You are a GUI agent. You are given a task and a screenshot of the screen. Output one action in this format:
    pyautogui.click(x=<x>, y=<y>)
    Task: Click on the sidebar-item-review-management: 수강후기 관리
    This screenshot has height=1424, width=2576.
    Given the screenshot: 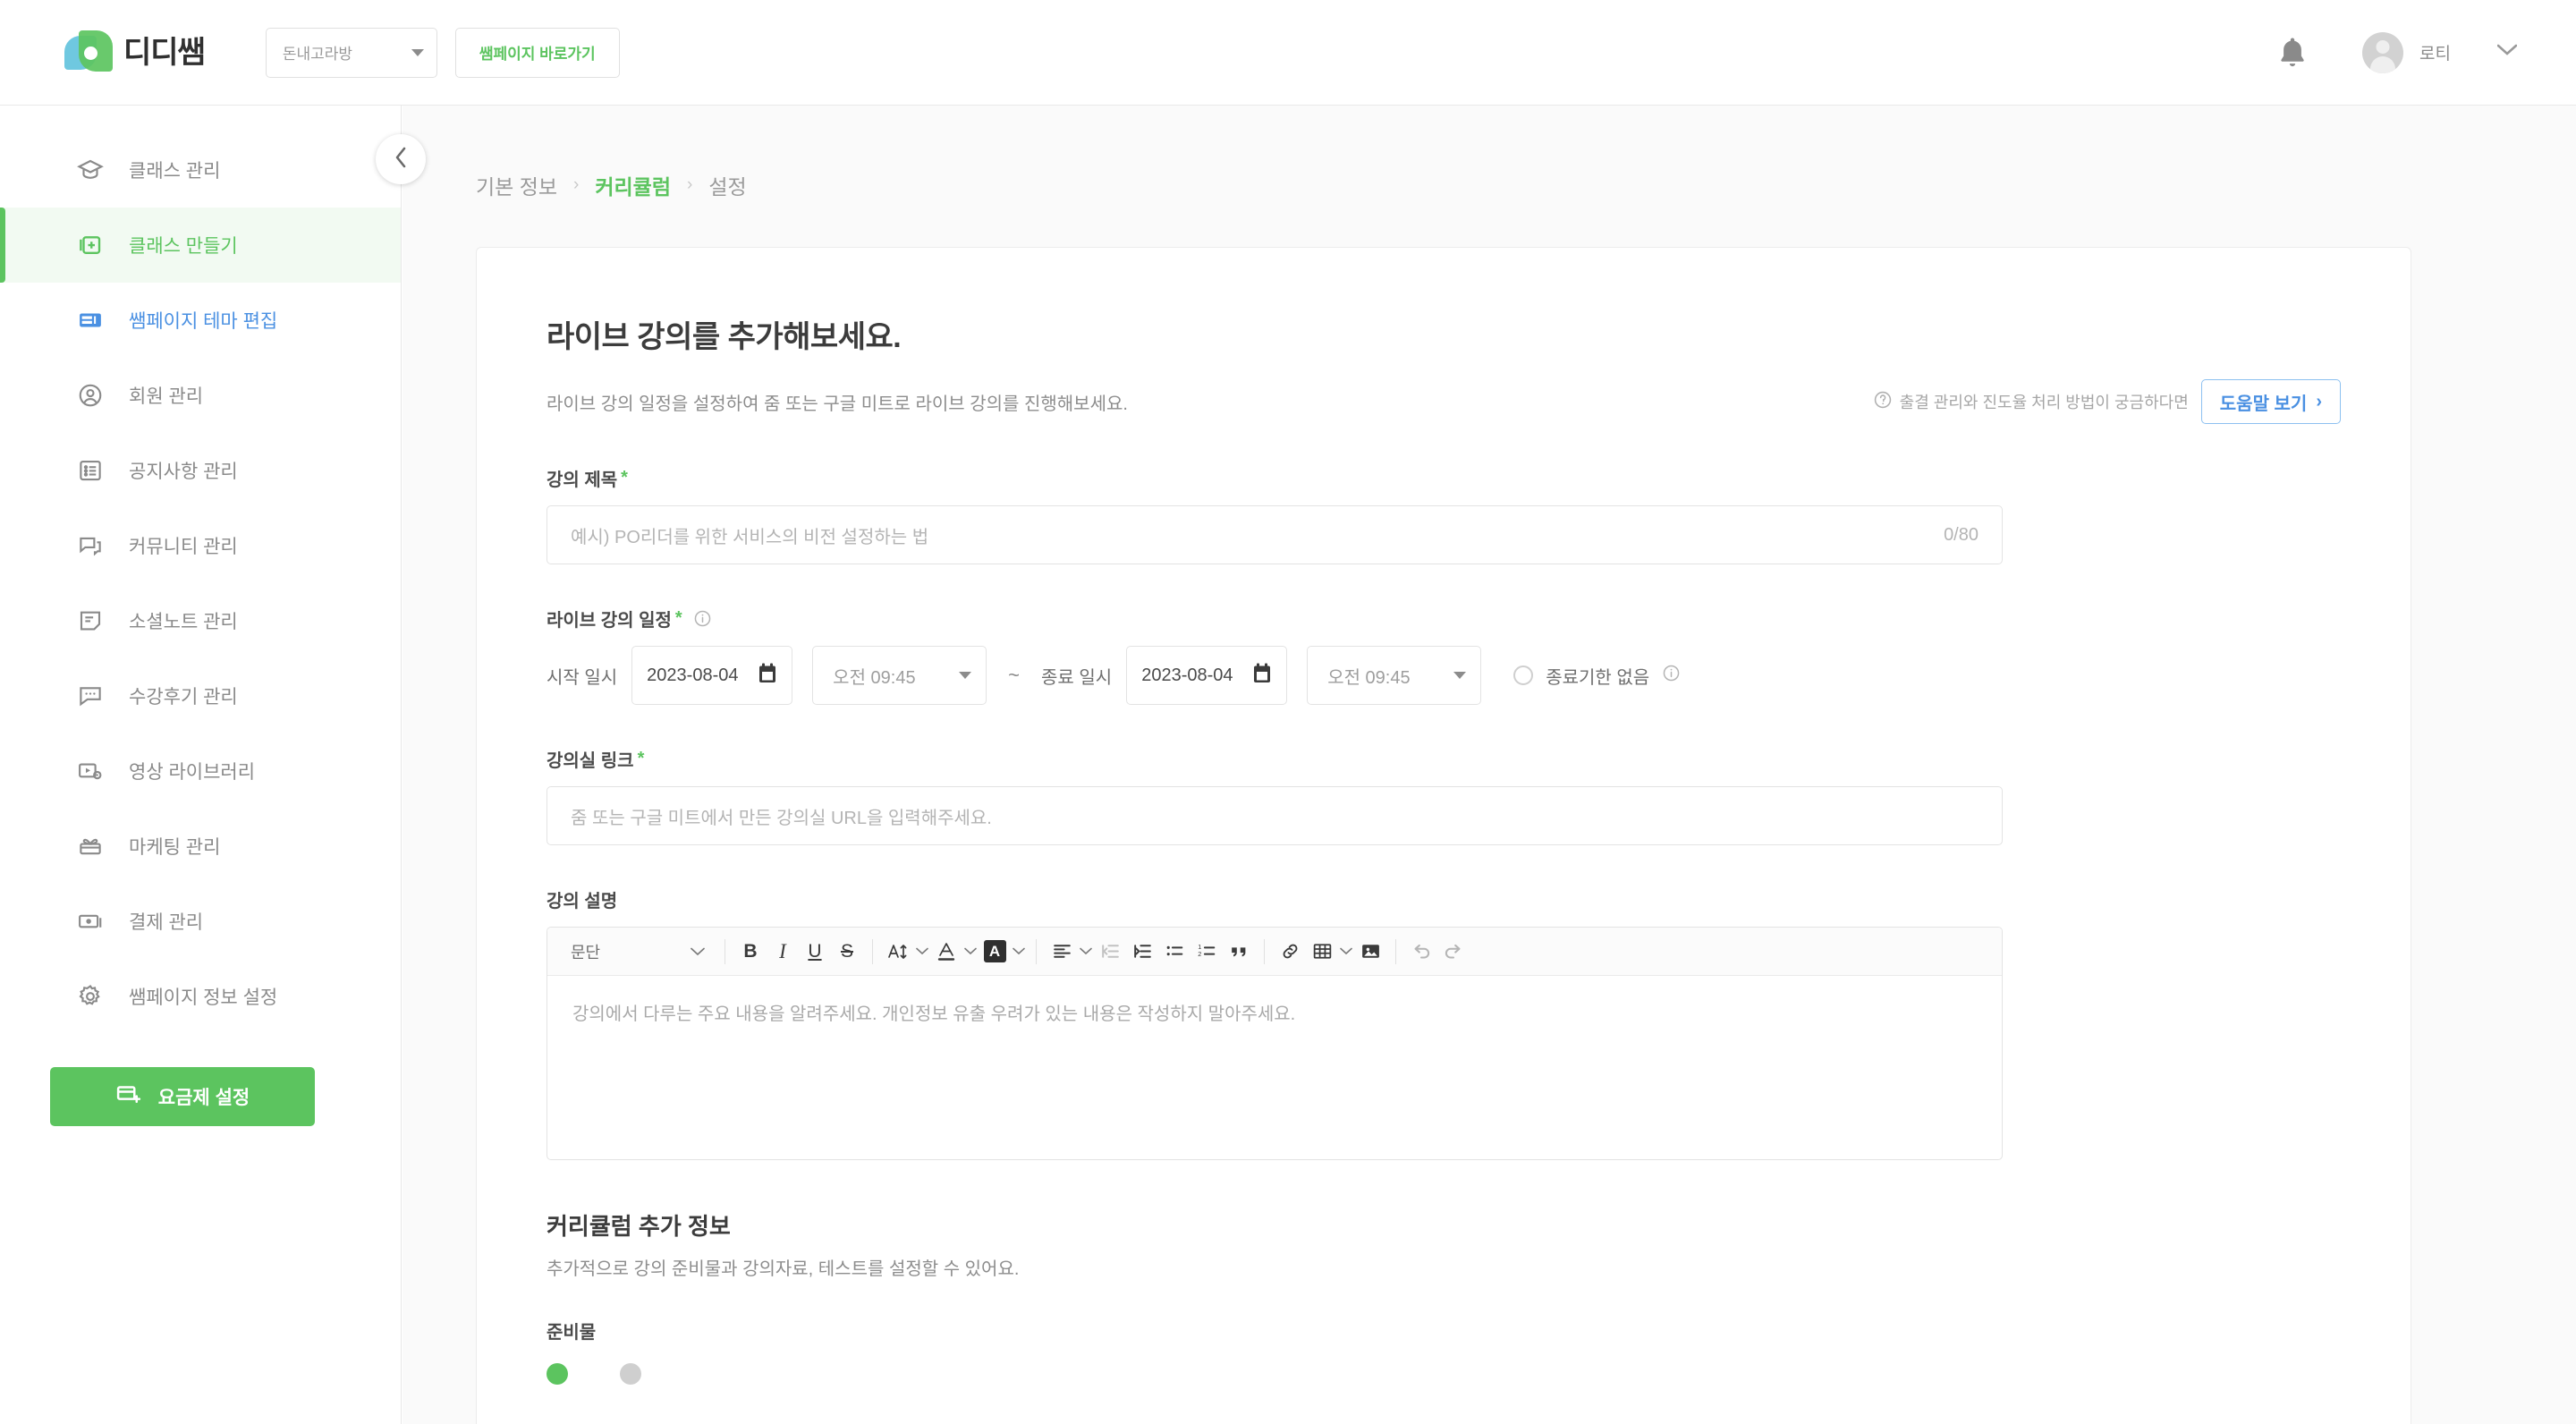 What is the action you would take?
    pyautogui.click(x=200, y=695)
    